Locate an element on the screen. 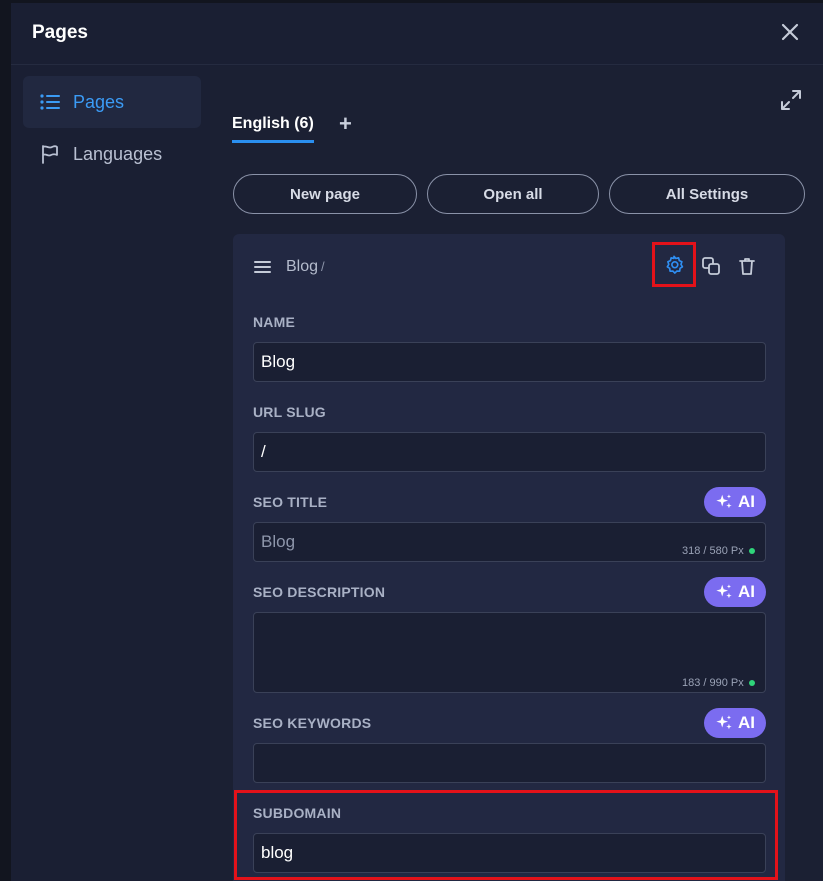  page-slug: / is located at coordinates (323, 266).